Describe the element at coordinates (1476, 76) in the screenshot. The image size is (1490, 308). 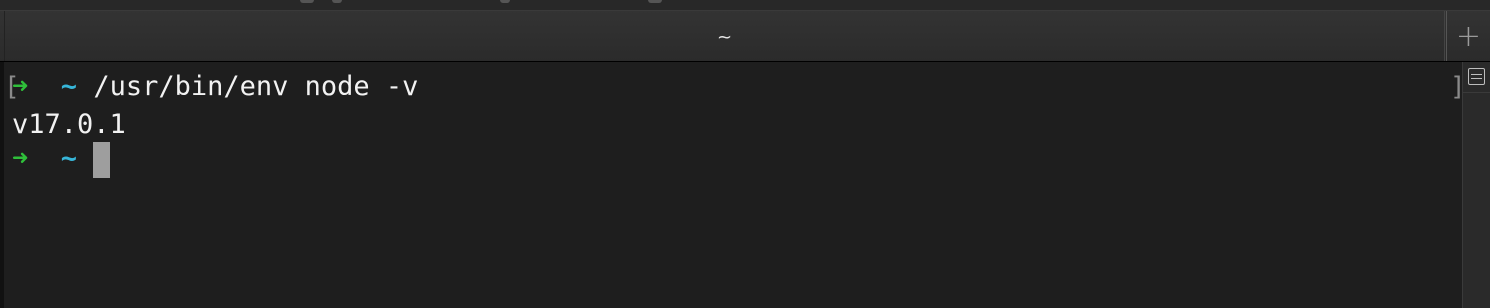
I see `split-pane-icon` at that location.